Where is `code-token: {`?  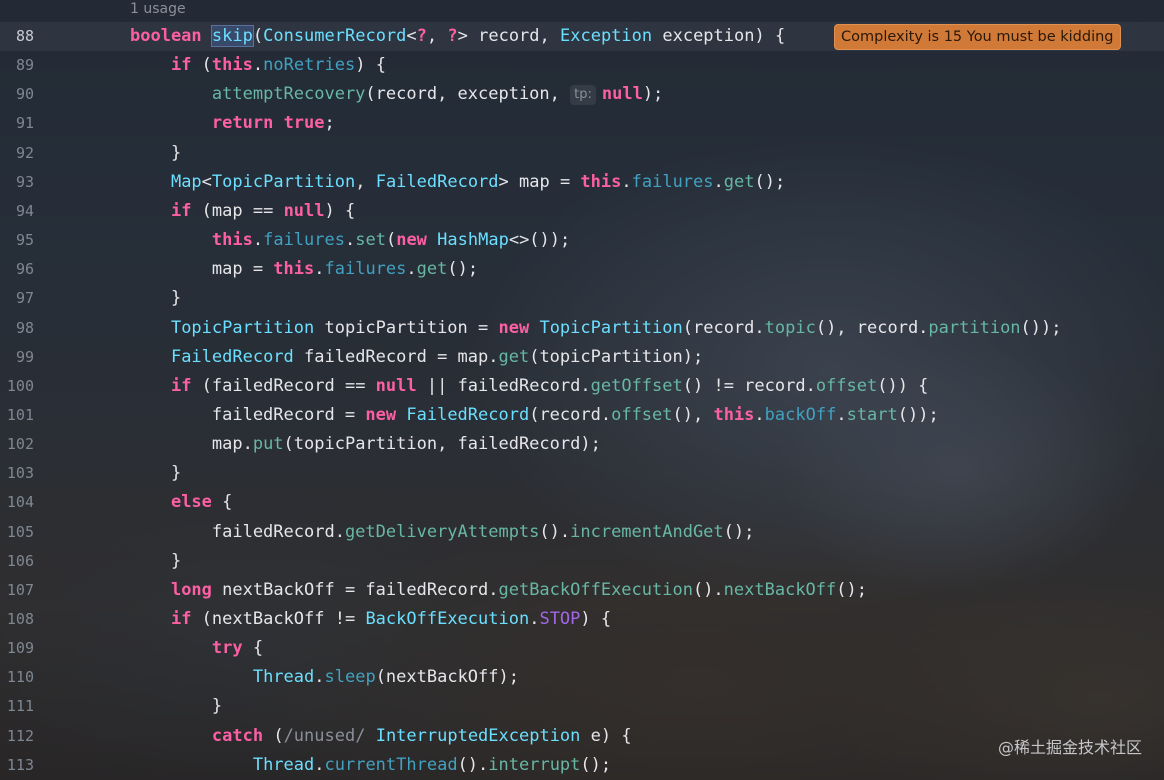 code-token: { is located at coordinates (253, 648).